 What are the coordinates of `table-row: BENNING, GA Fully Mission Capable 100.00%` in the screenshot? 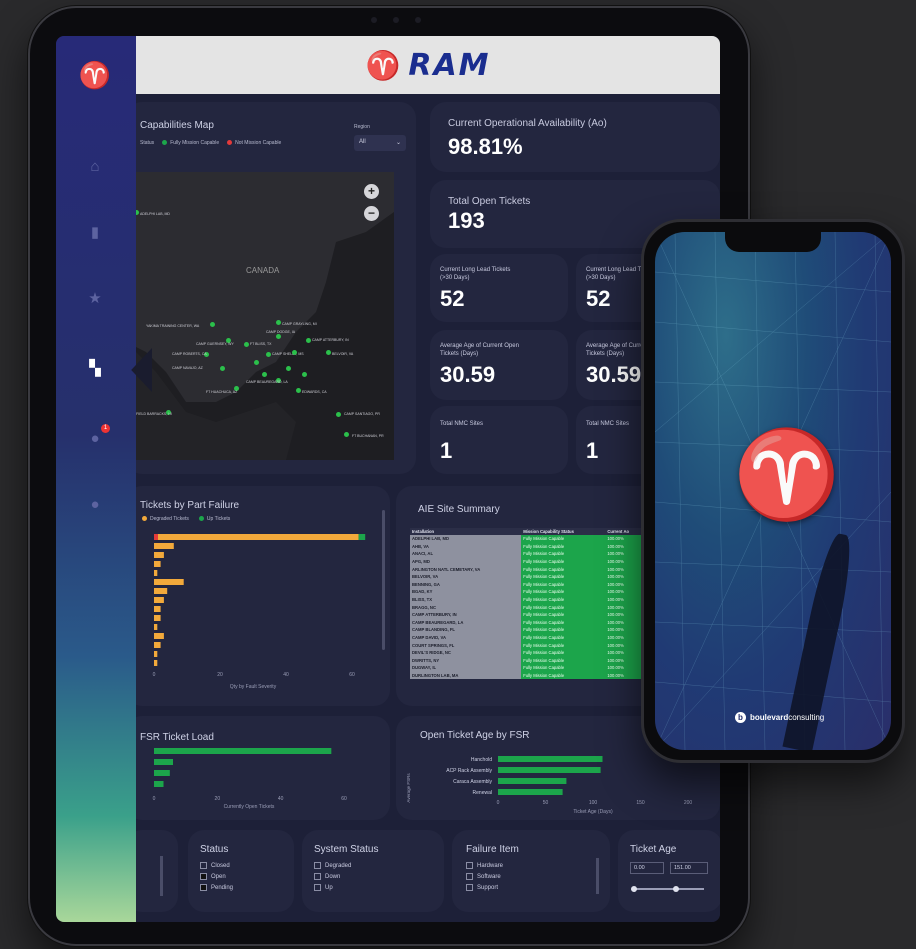 It's located at (535, 584).